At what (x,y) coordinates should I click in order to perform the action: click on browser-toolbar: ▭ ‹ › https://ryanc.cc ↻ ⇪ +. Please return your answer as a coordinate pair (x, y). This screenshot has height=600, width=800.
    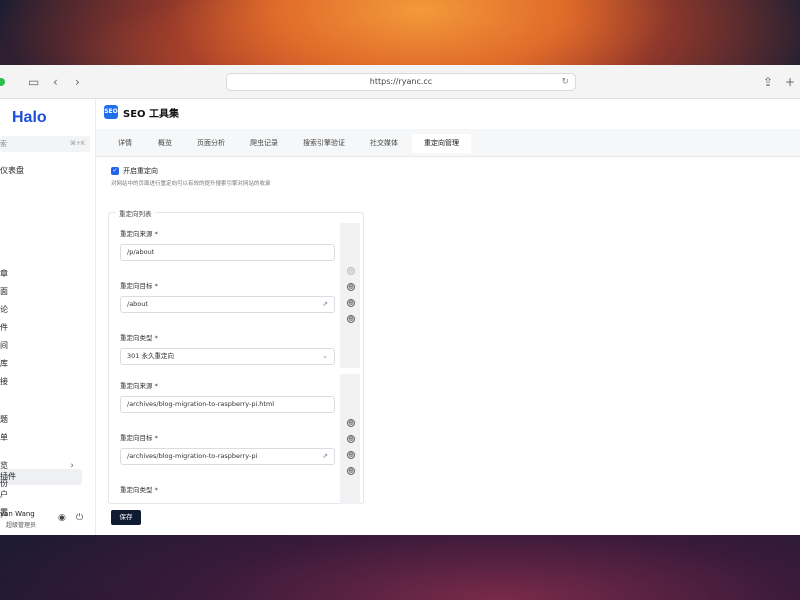
    Looking at the image, I should click on (400, 82).